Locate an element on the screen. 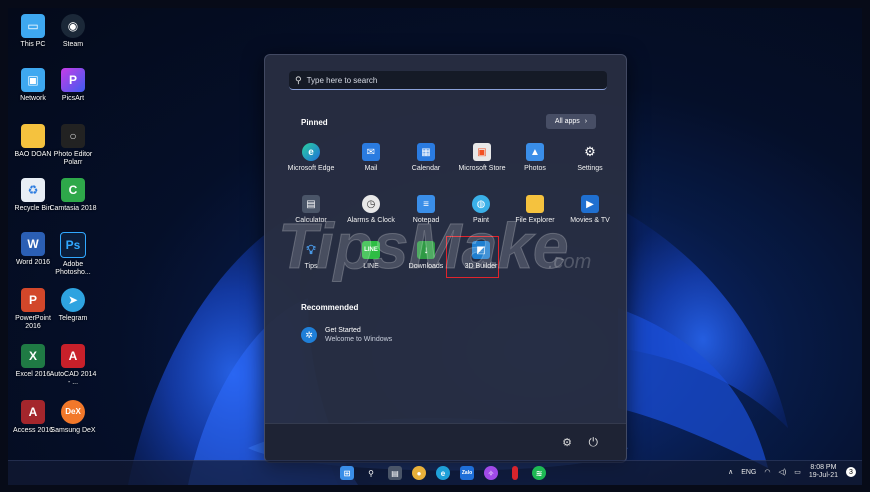 This screenshot has height=492, width=870. pinned-title: Pinned is located at coordinates (314, 122).